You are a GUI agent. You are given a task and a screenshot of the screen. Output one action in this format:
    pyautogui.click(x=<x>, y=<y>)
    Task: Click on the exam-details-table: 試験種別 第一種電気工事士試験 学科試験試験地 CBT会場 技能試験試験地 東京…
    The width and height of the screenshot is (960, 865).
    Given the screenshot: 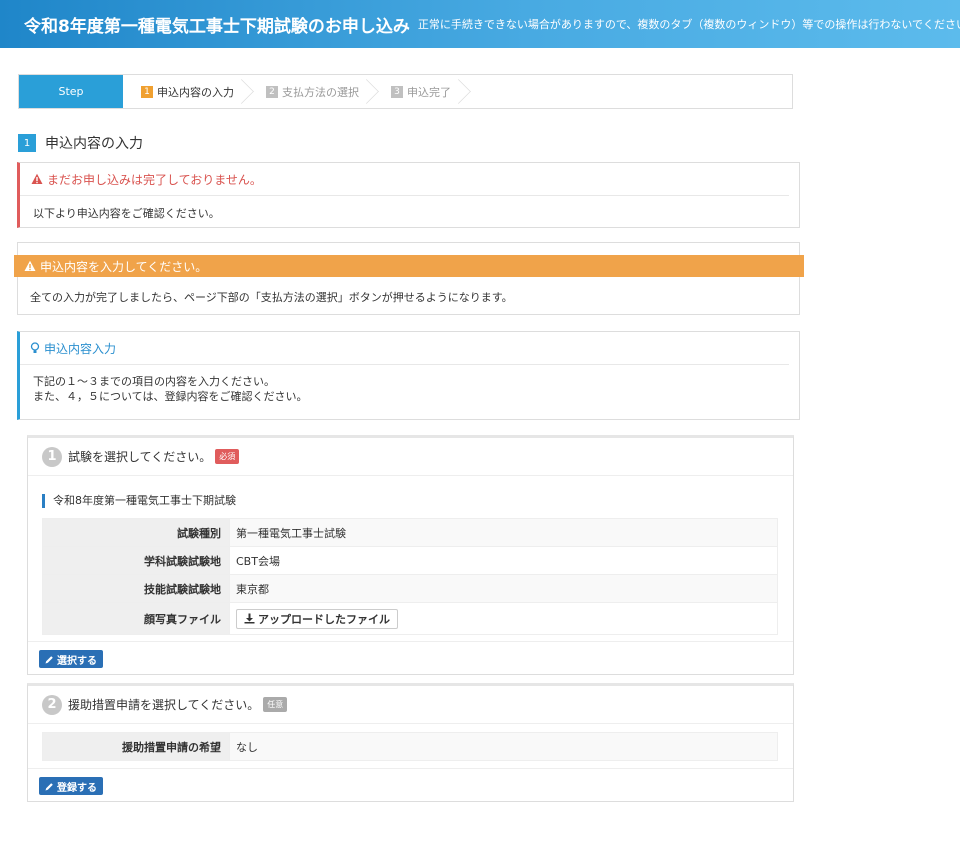 What is the action you would take?
    pyautogui.click(x=410, y=576)
    